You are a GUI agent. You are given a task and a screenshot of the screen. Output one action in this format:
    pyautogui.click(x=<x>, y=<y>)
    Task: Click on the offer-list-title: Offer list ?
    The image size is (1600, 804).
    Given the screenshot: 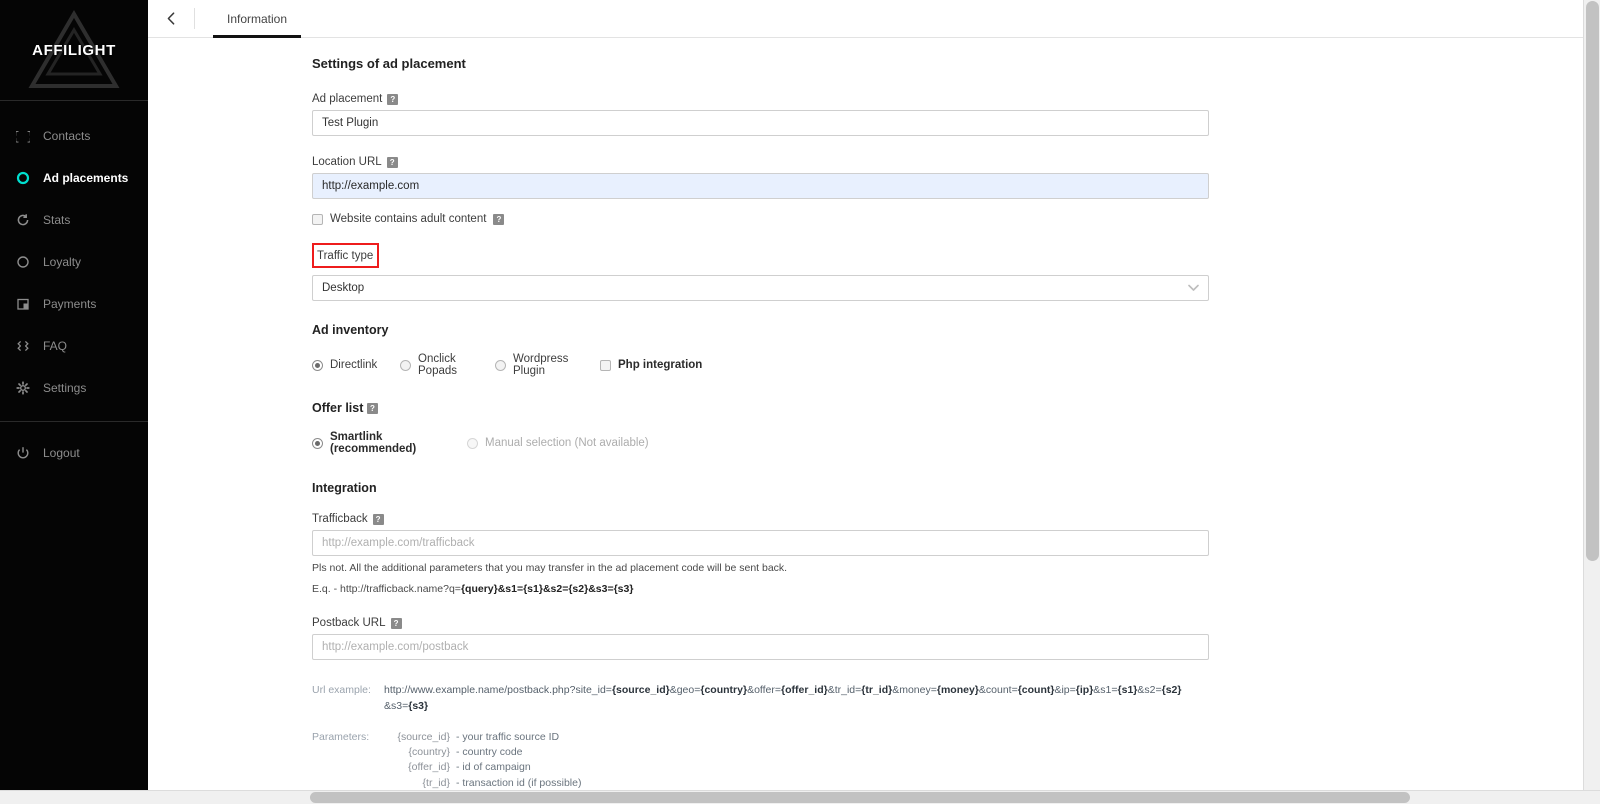 What is the action you would take?
    pyautogui.click(x=956, y=408)
    